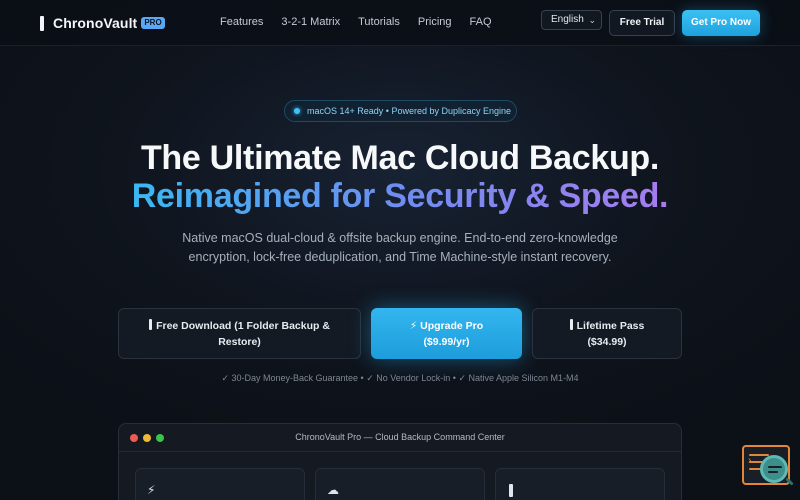 The width and height of the screenshot is (800, 500). I want to click on cloud-icon: ☁, so click(333, 490).